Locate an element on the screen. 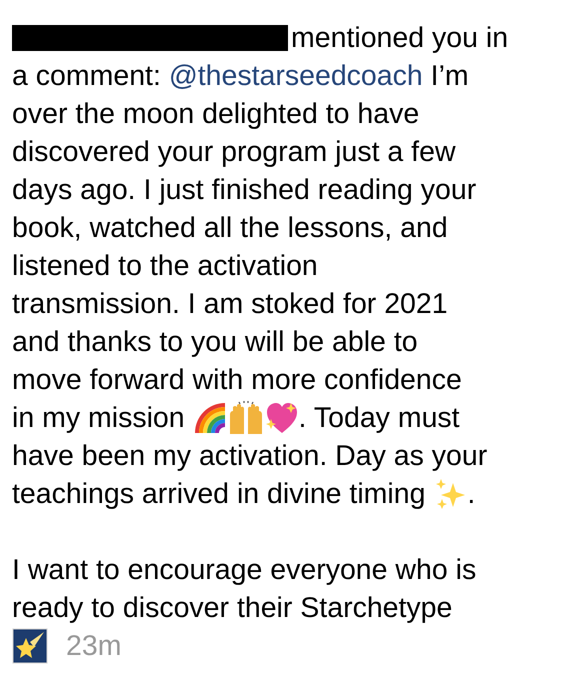  comment-text: in my mission is located at coordinates (99, 418).